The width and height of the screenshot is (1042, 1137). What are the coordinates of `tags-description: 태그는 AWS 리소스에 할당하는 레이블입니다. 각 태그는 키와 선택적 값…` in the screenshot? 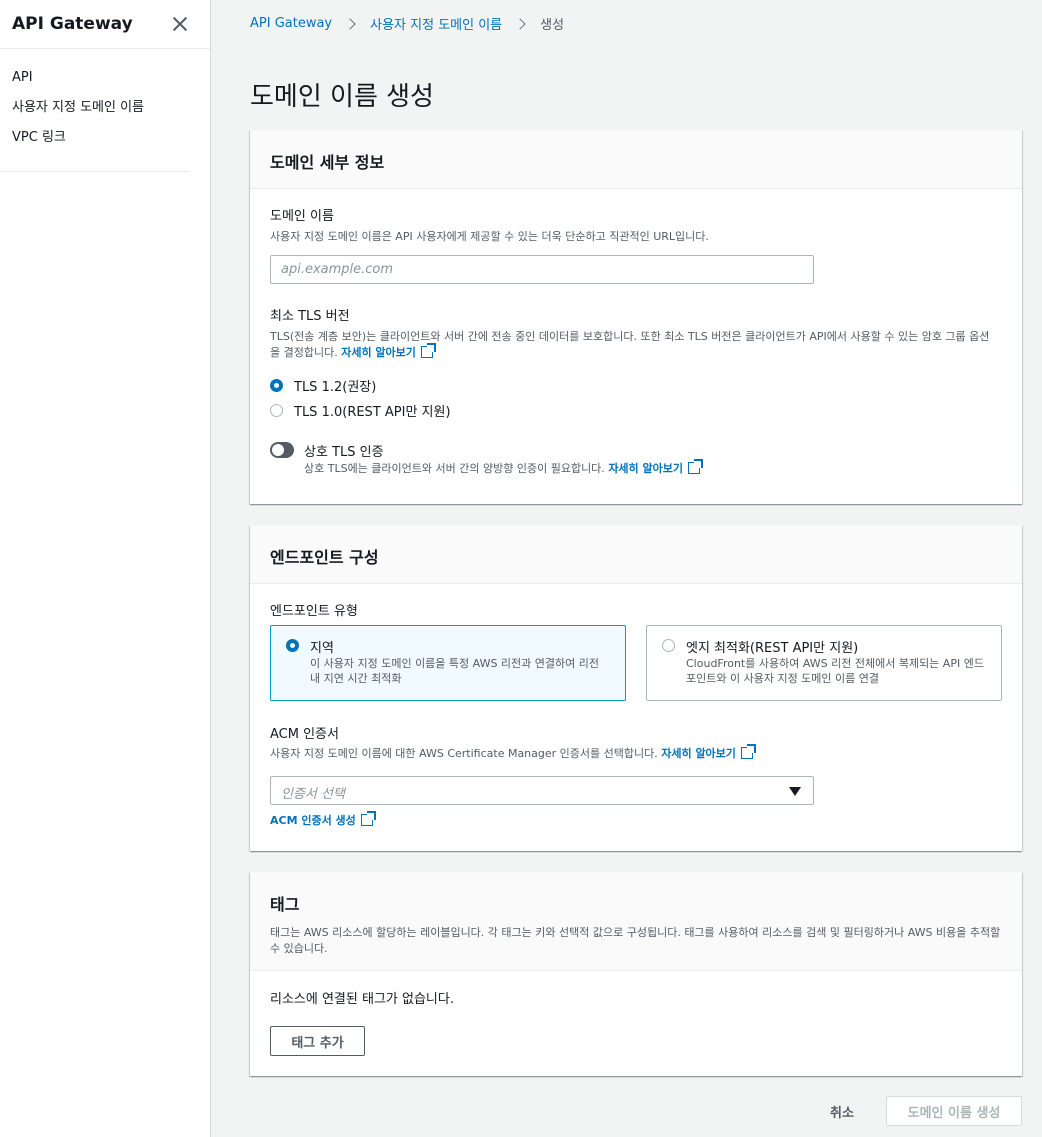 It's located at (635, 940).